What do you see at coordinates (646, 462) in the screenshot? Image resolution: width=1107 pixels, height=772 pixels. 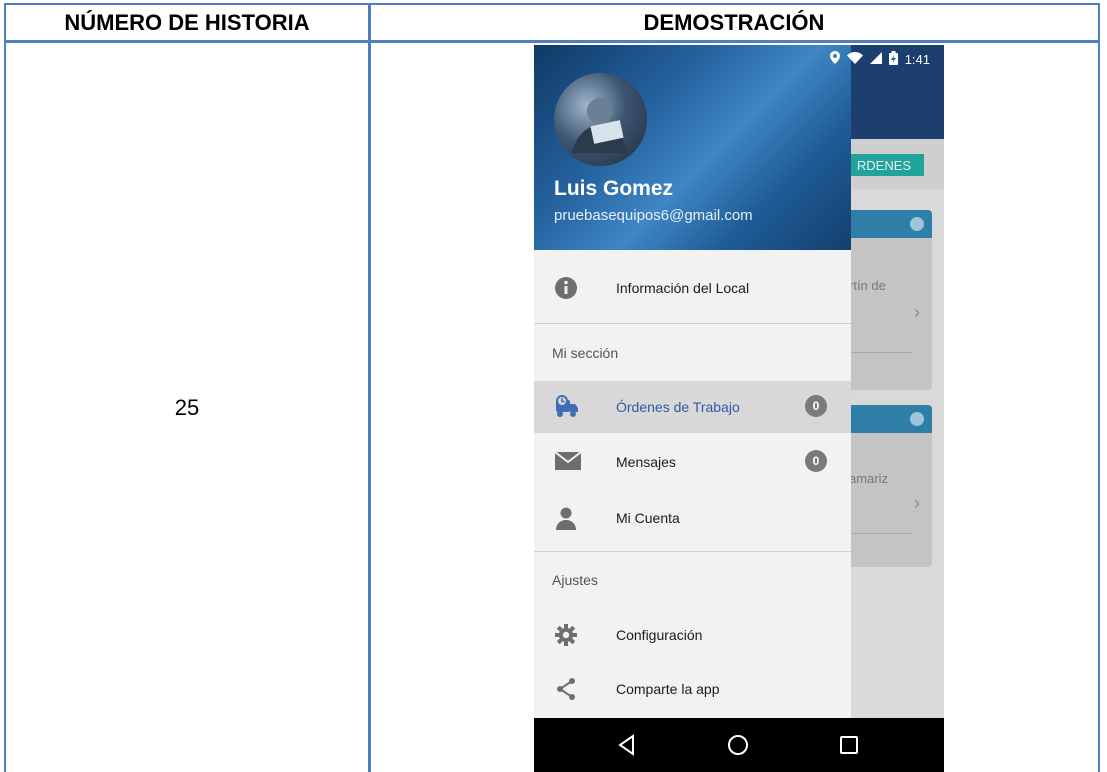 I see `menu-item-label: Mensajes` at bounding box center [646, 462].